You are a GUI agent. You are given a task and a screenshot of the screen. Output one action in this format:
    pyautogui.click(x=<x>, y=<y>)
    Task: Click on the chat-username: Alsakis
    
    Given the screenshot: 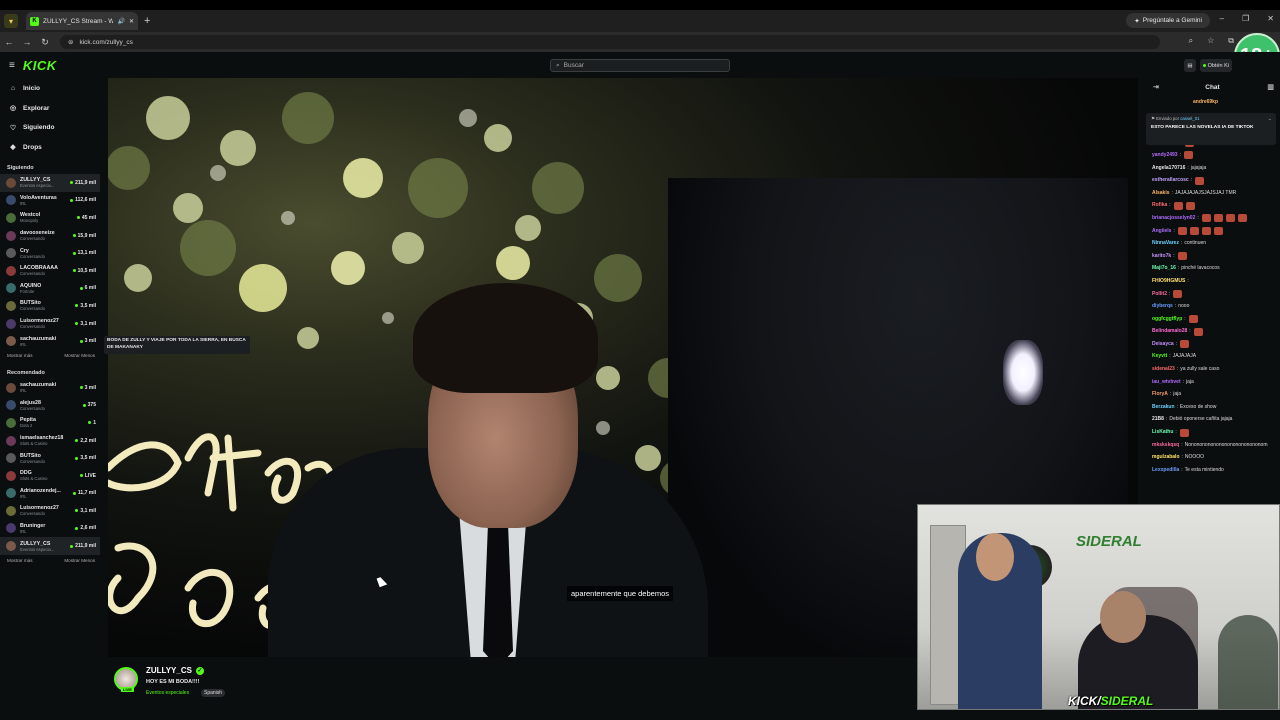 What is the action you would take?
    pyautogui.click(x=1161, y=193)
    